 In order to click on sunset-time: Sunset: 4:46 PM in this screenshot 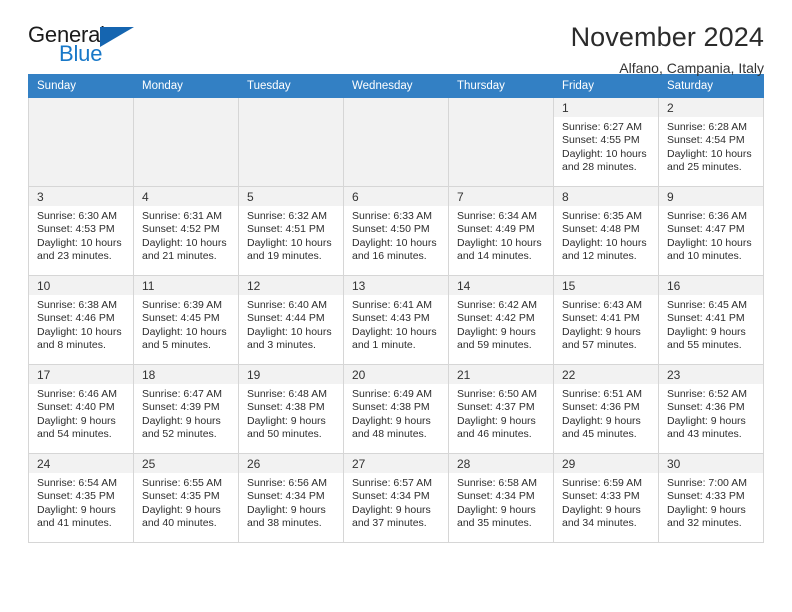, I will do `click(76, 318)`.